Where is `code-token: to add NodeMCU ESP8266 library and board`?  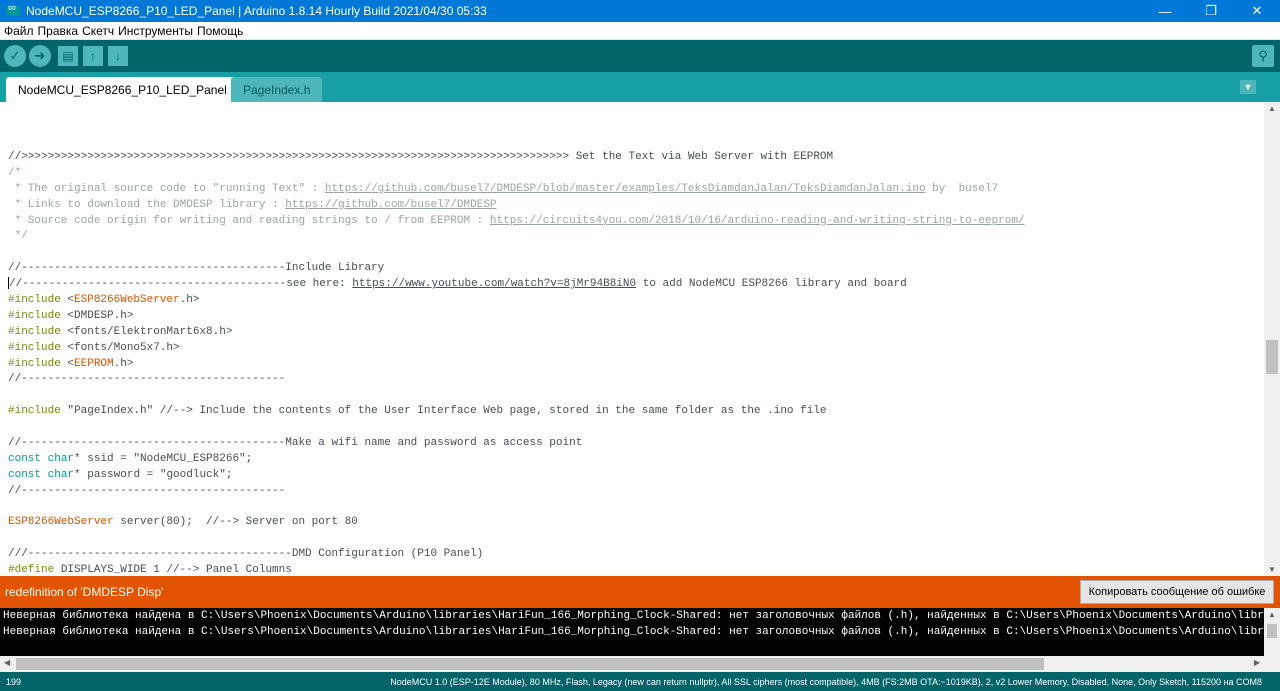
code-token: to add NodeMCU ESP8266 library and board is located at coordinates (771, 284).